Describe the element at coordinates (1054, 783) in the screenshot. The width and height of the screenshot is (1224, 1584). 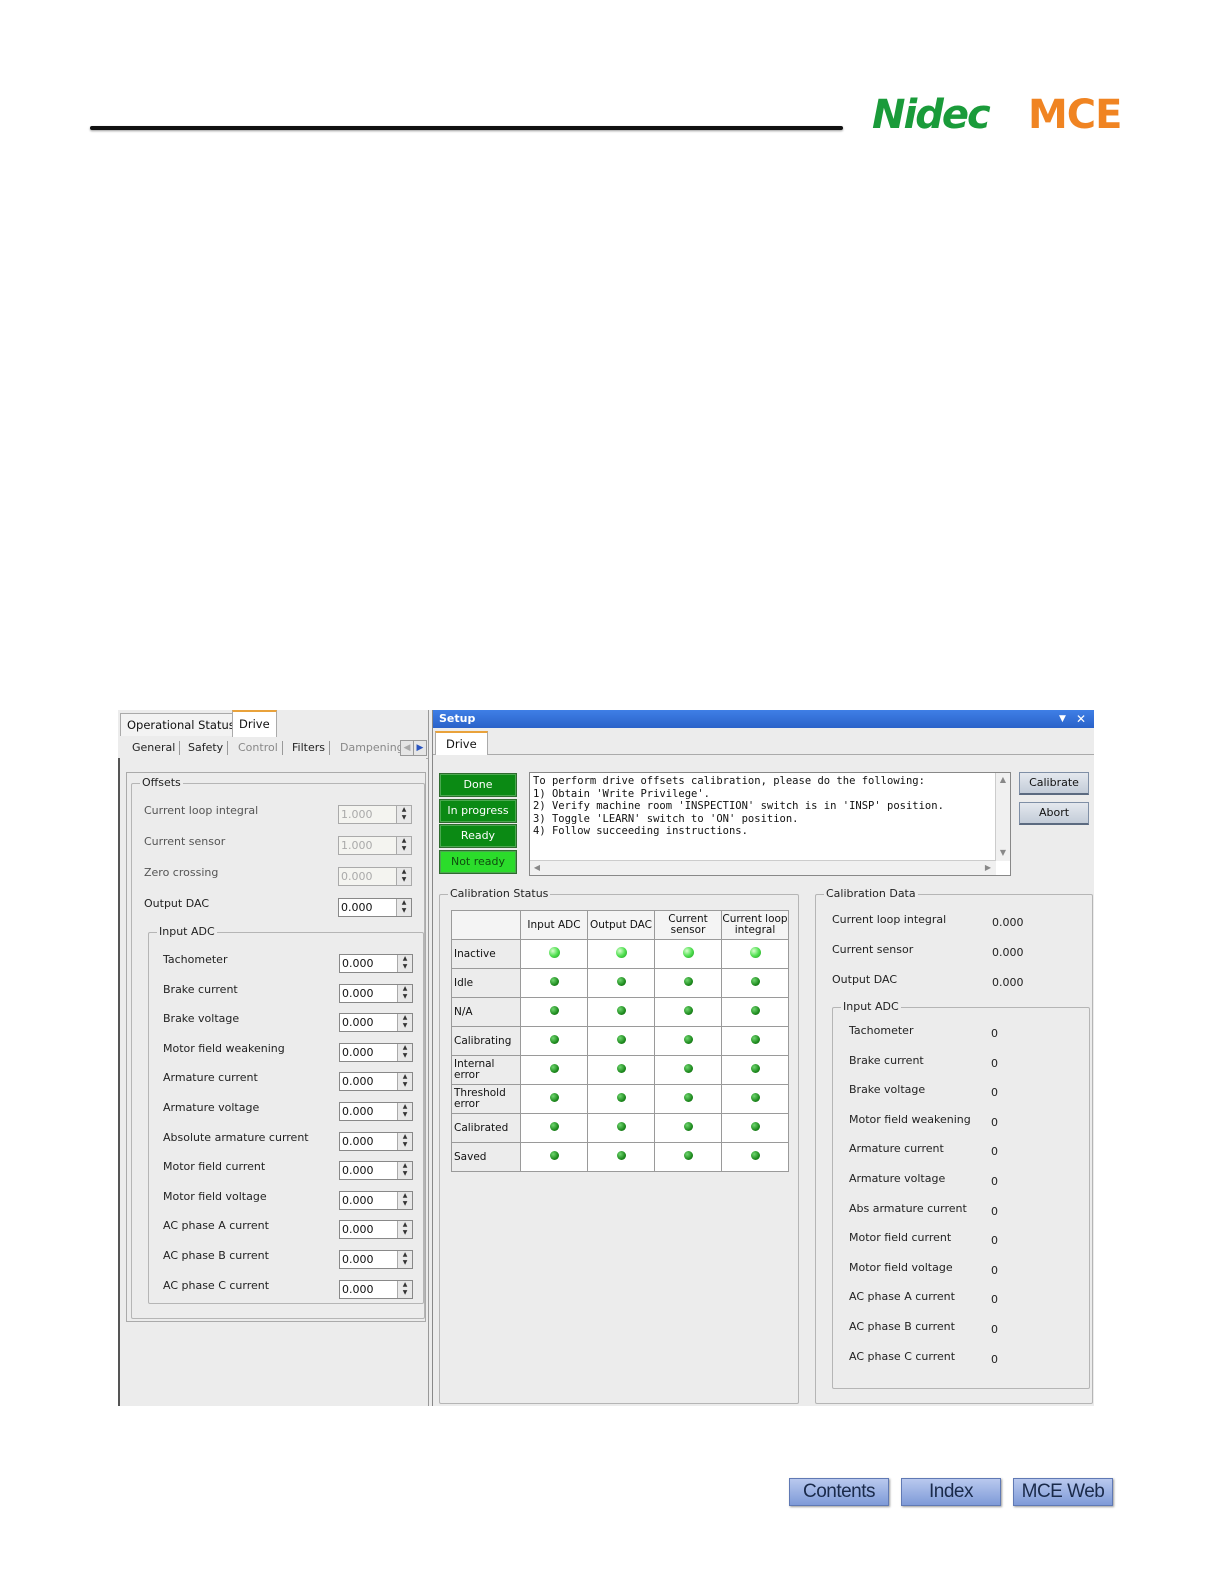
I see `calibrate-button: Calibrate` at that location.